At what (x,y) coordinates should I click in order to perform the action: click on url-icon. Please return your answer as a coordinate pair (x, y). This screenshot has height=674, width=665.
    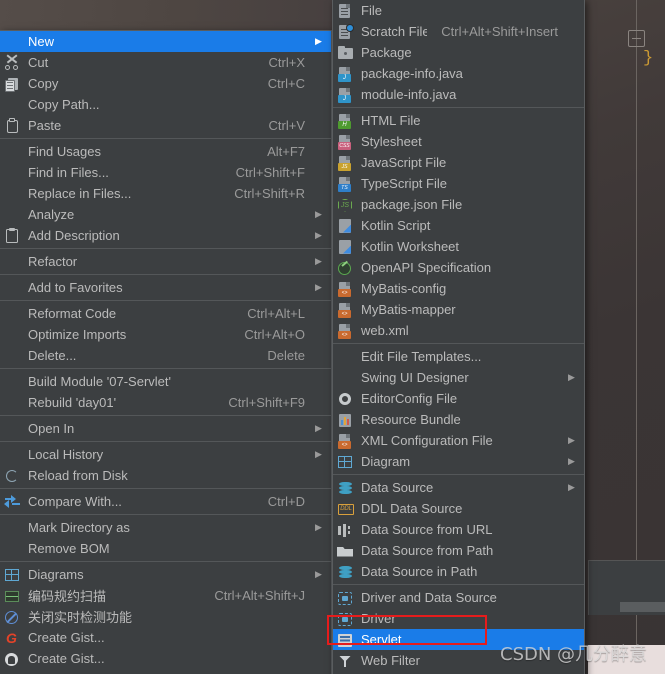
    Looking at the image, I should click on (346, 530).